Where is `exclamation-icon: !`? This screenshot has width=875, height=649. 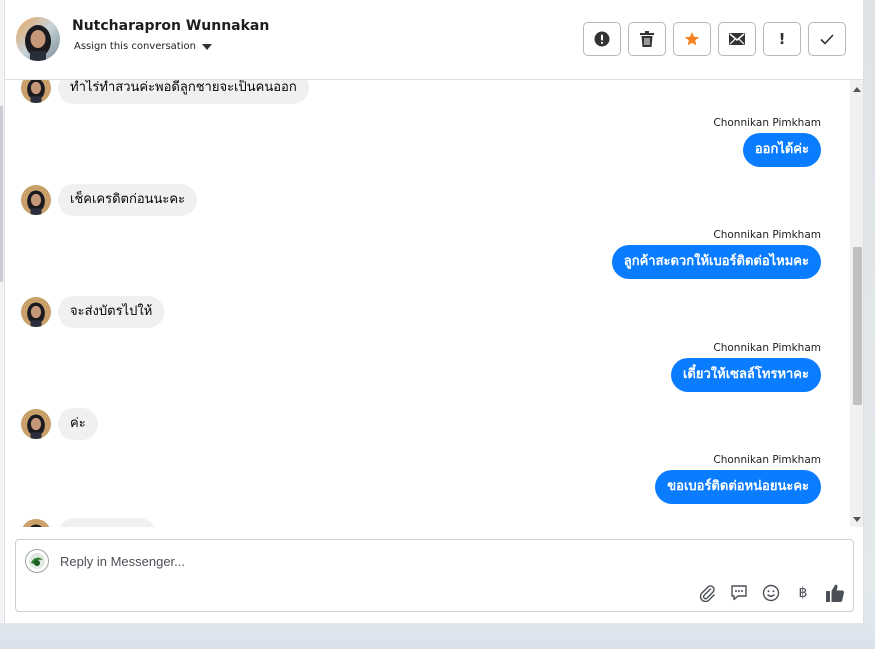
exclamation-icon: ! is located at coordinates (782, 38).